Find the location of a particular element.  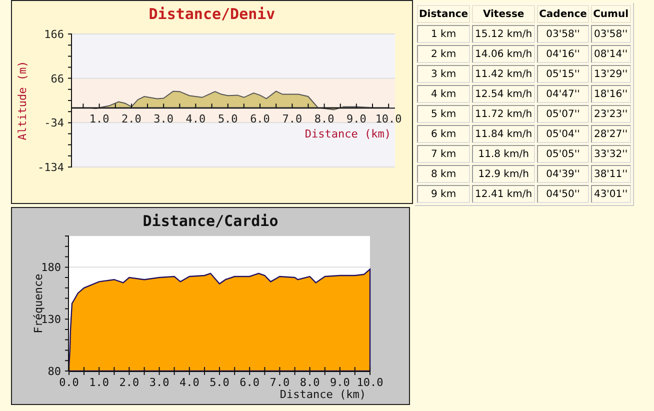

table-cell: 11.42 km/h is located at coordinates (504, 74).